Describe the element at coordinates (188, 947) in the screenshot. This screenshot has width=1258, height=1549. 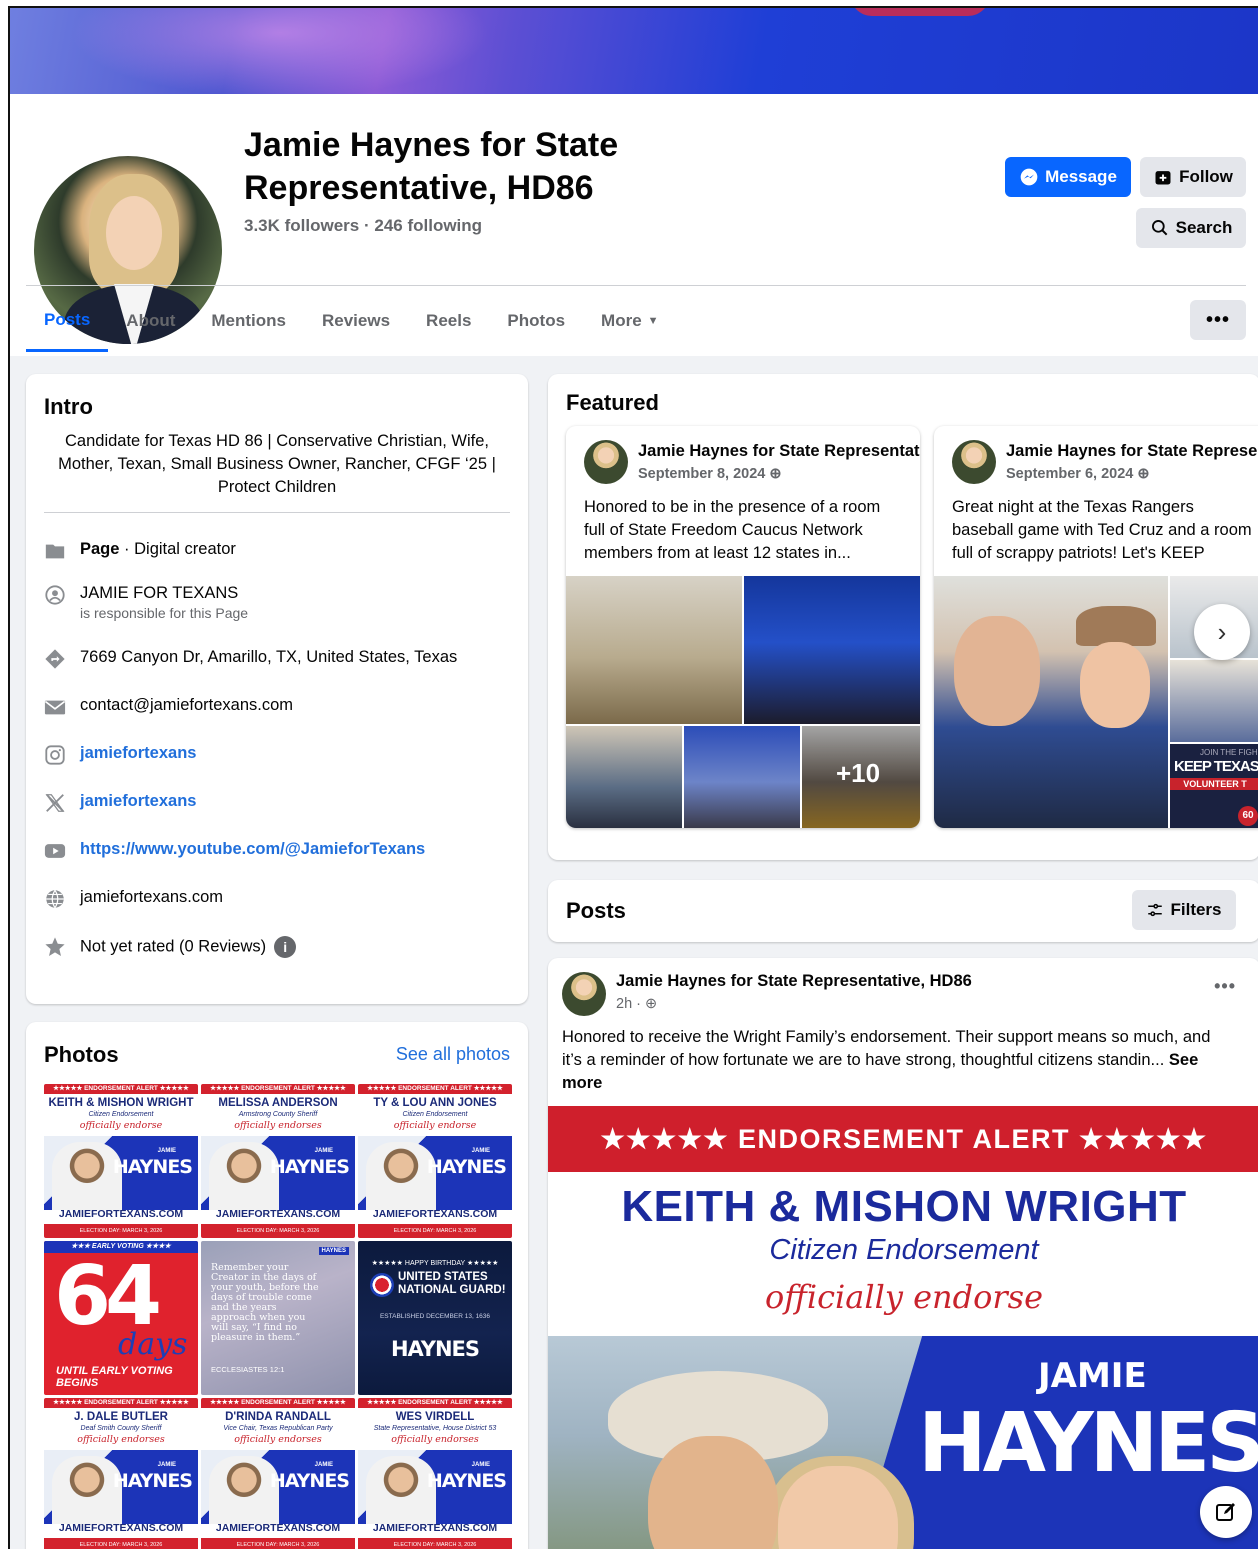
I see `rating-text: Not yet rated (0 Reviews) i` at that location.